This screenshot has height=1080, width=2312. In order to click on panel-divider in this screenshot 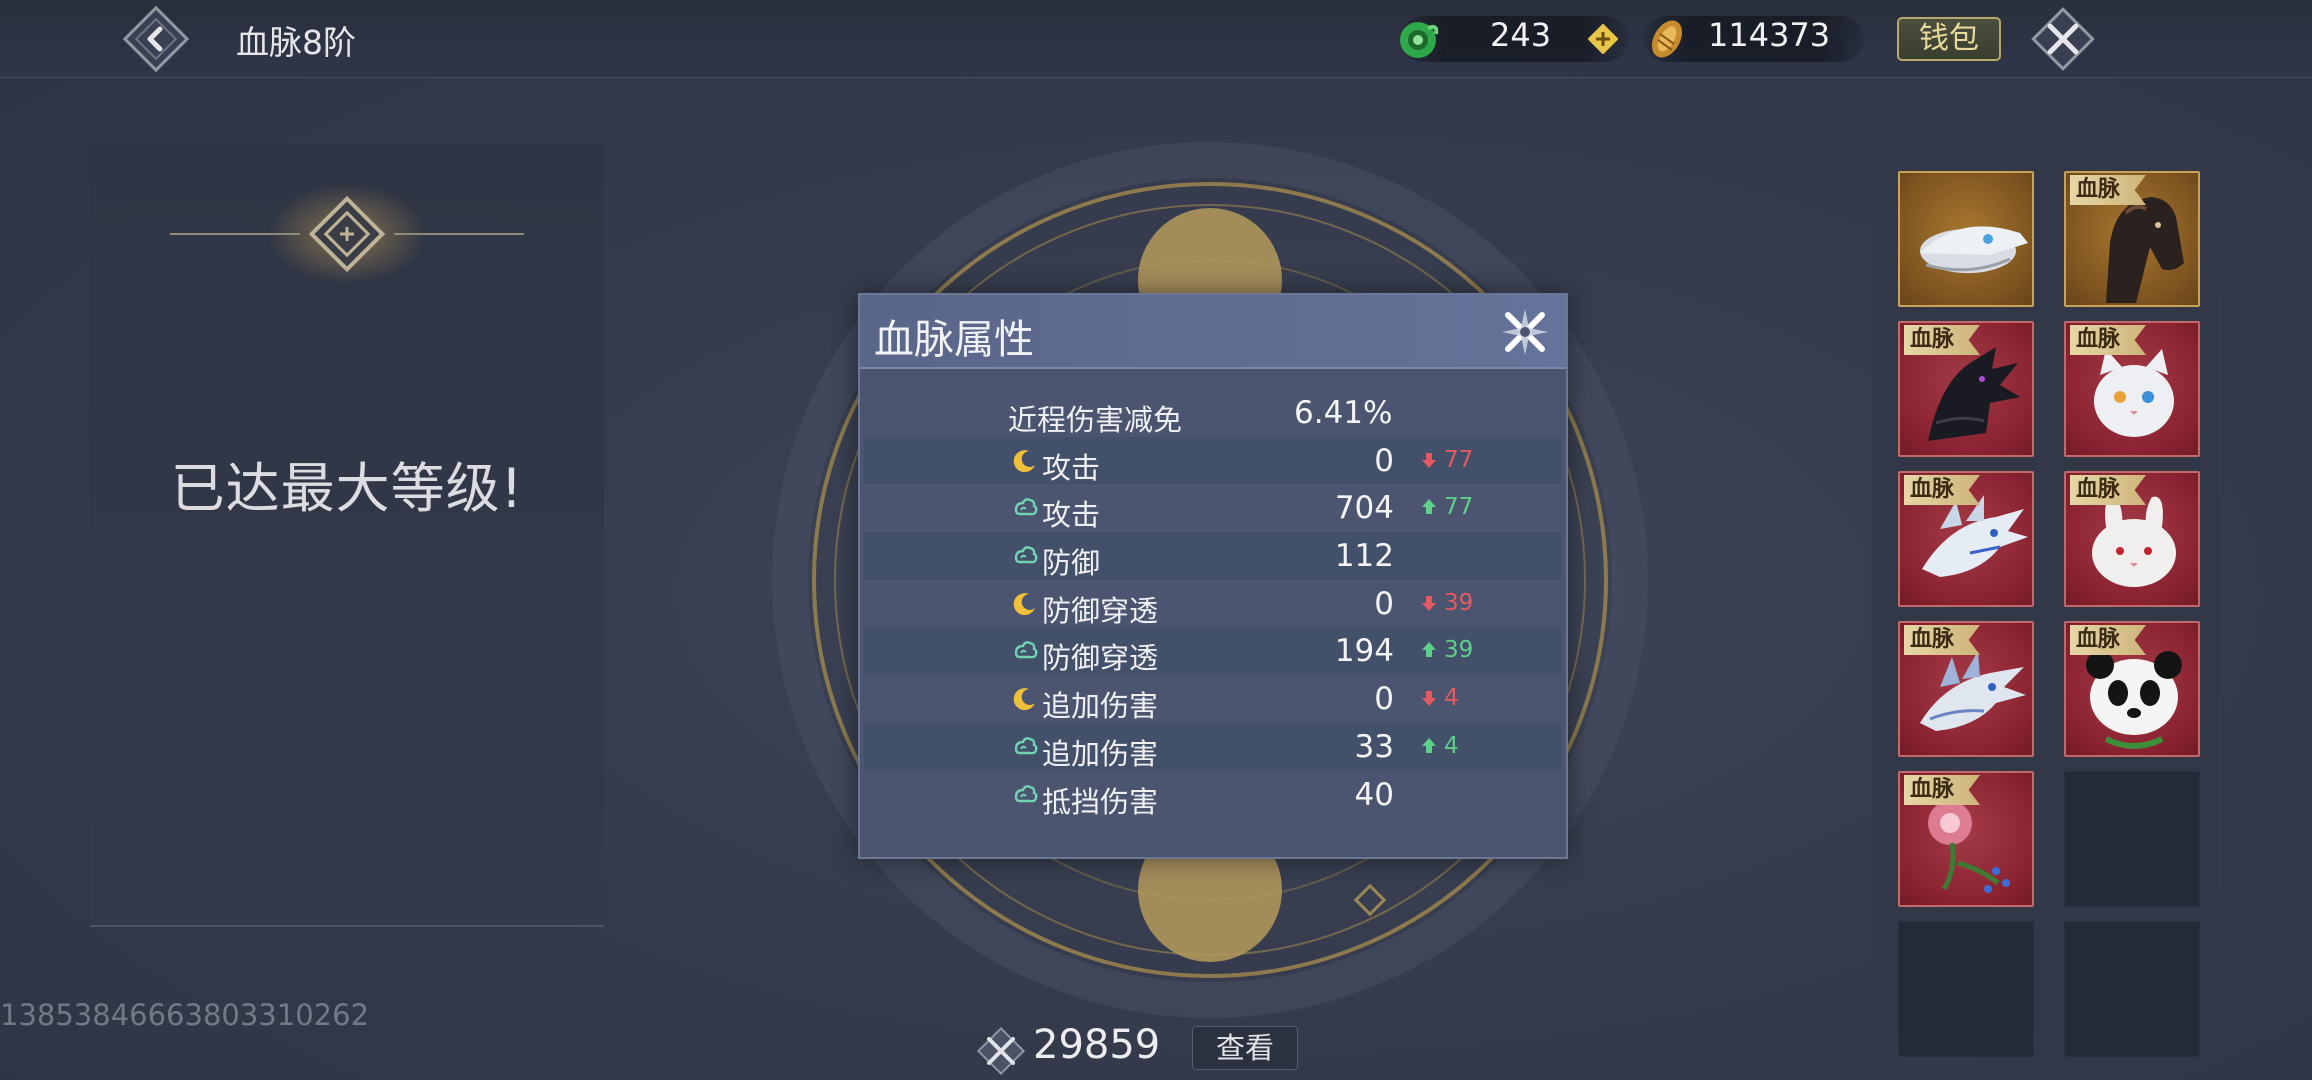, I will do `click(347, 926)`.